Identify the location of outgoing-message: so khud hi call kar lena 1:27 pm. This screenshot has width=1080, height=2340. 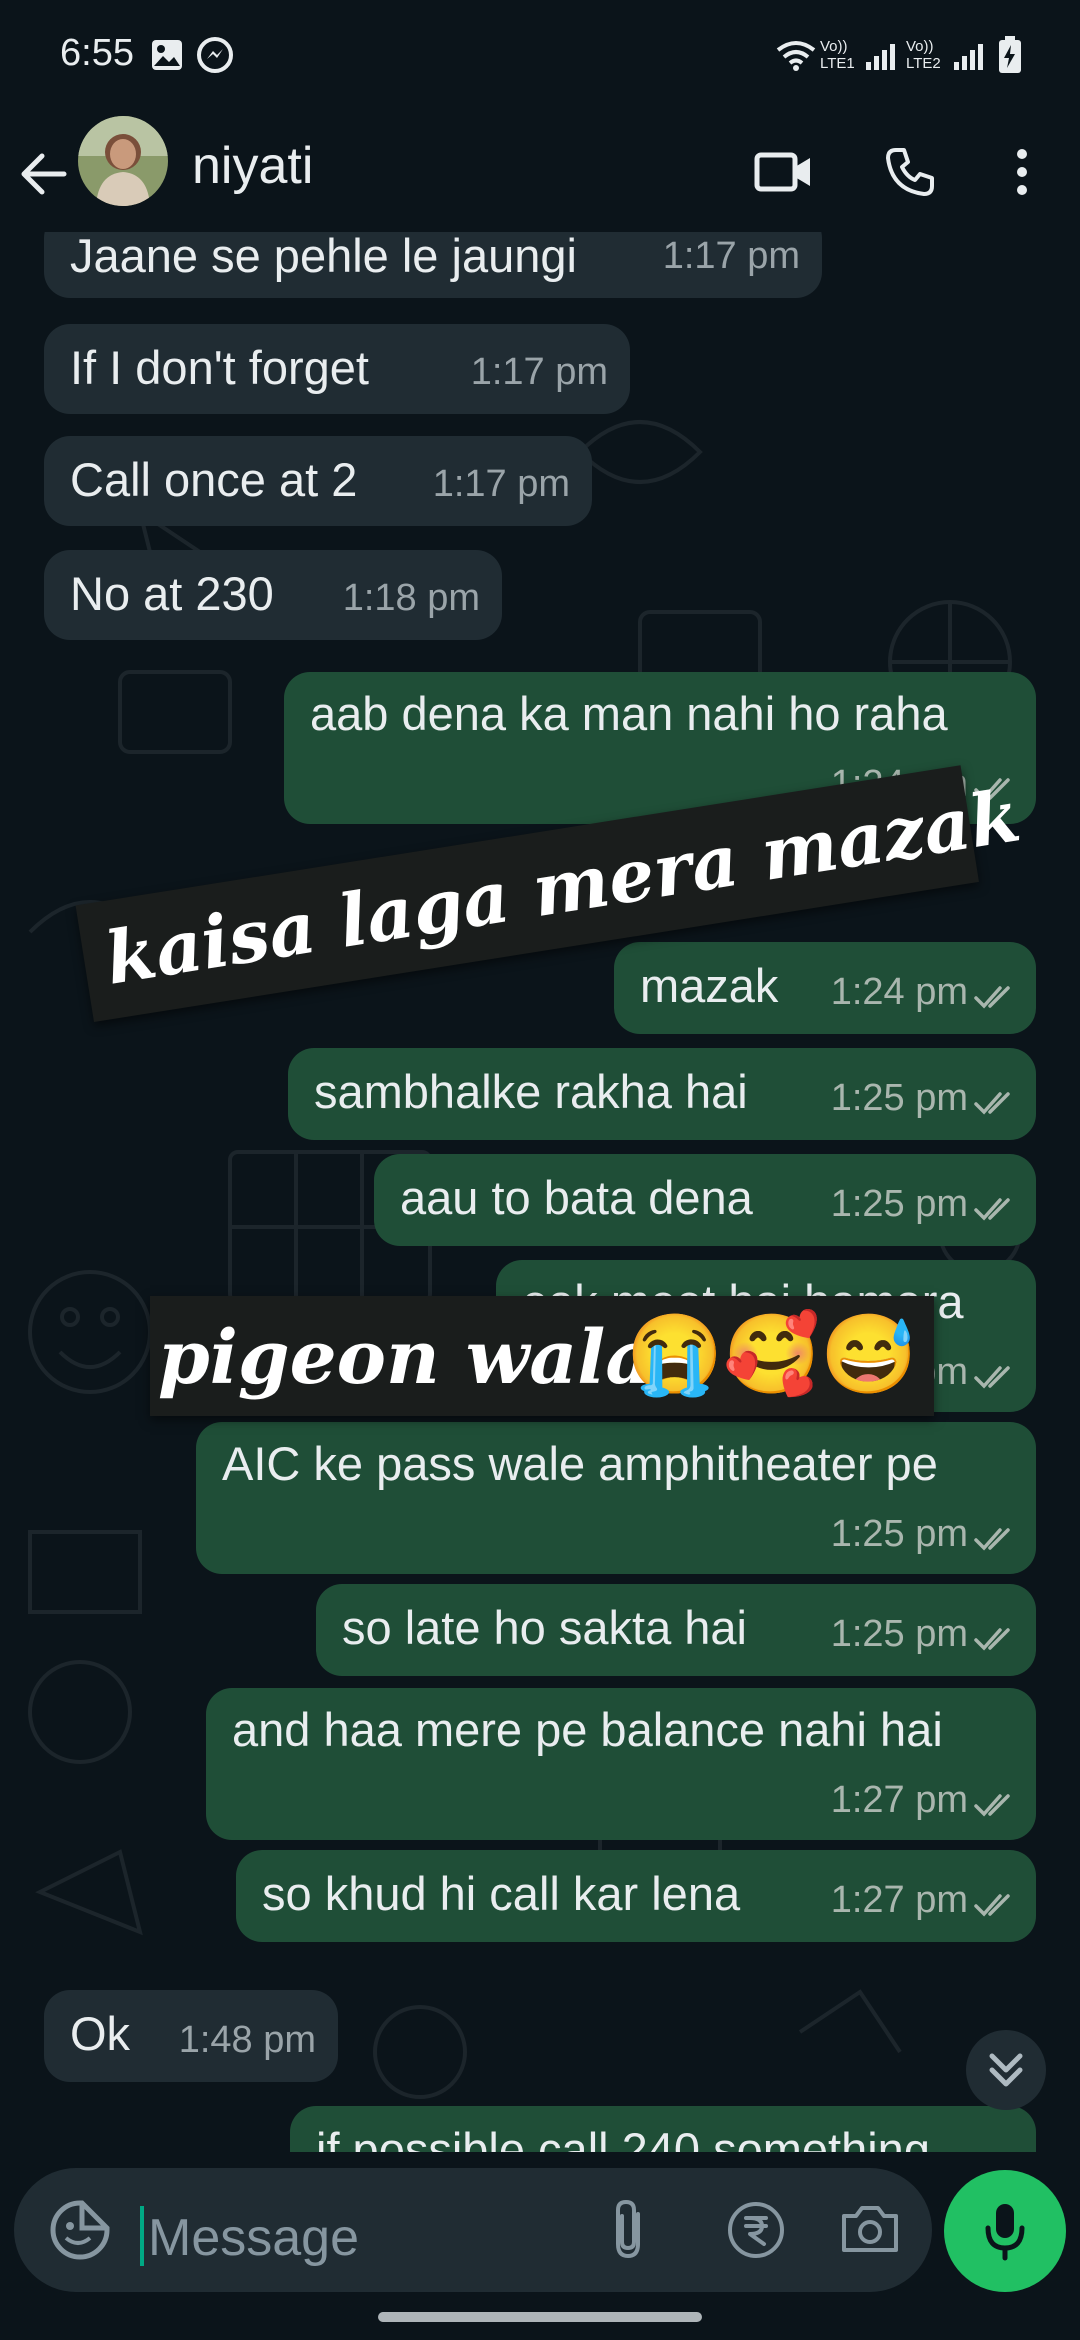
(636, 1896).